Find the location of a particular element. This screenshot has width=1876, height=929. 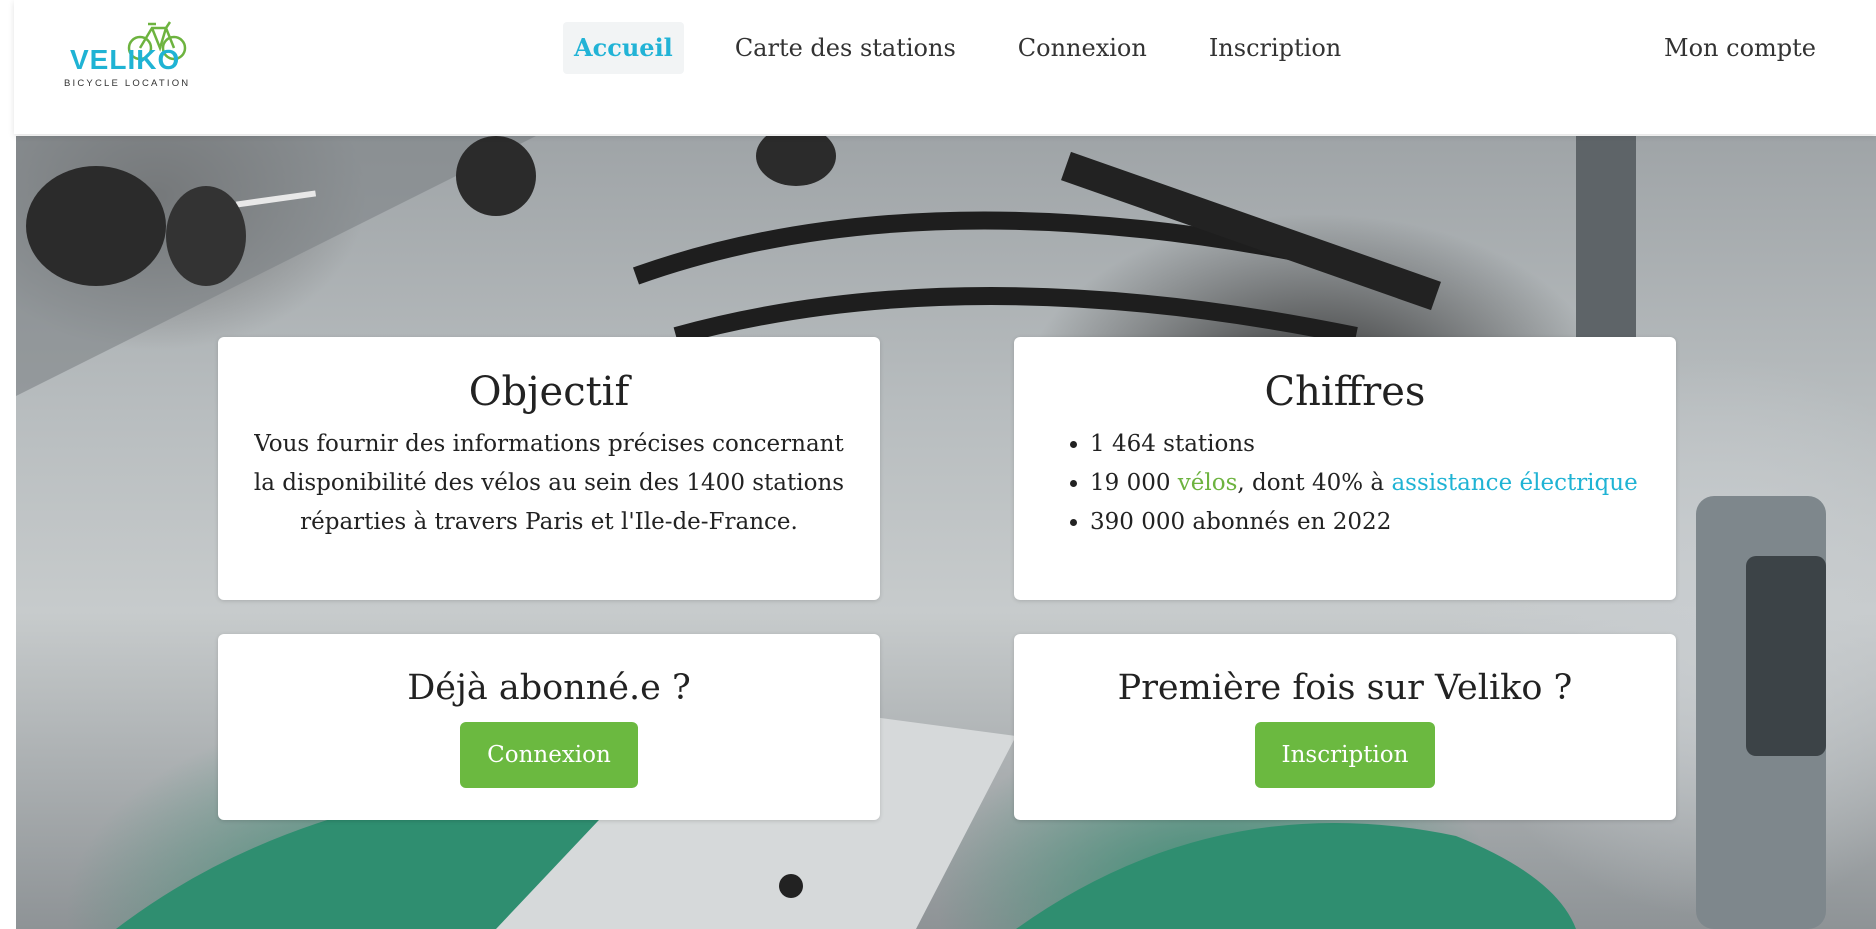

logo-tagline: BICYCLE LOCATION is located at coordinates (127, 83).